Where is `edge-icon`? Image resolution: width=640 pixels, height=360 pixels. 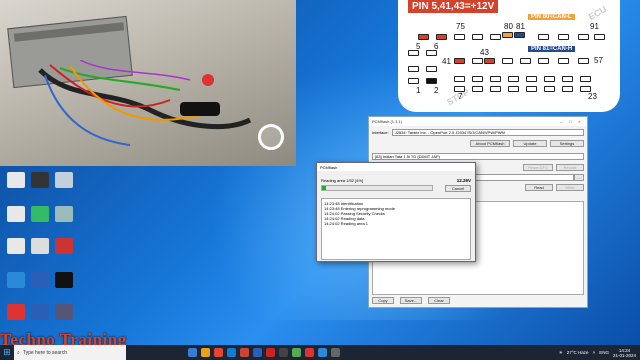 edge-icon is located at coordinates (231, 352).